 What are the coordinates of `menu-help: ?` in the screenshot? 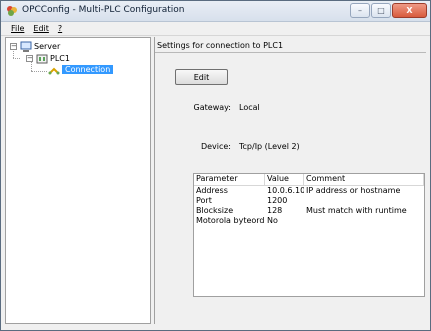 It's located at (60, 28).